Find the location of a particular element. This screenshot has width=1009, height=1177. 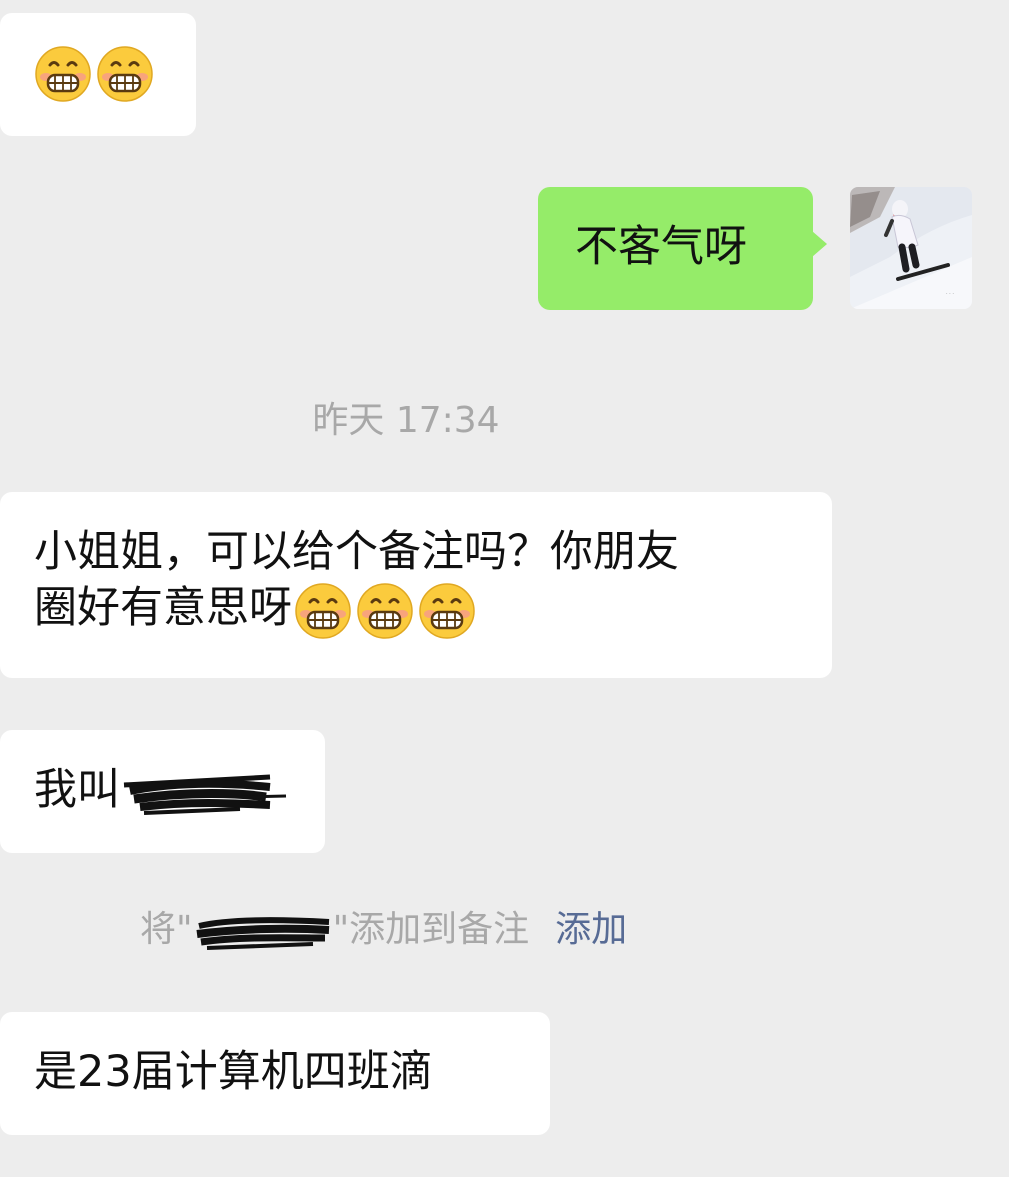

outgoing-message-bubble: 不客气呀 is located at coordinates (682, 248).